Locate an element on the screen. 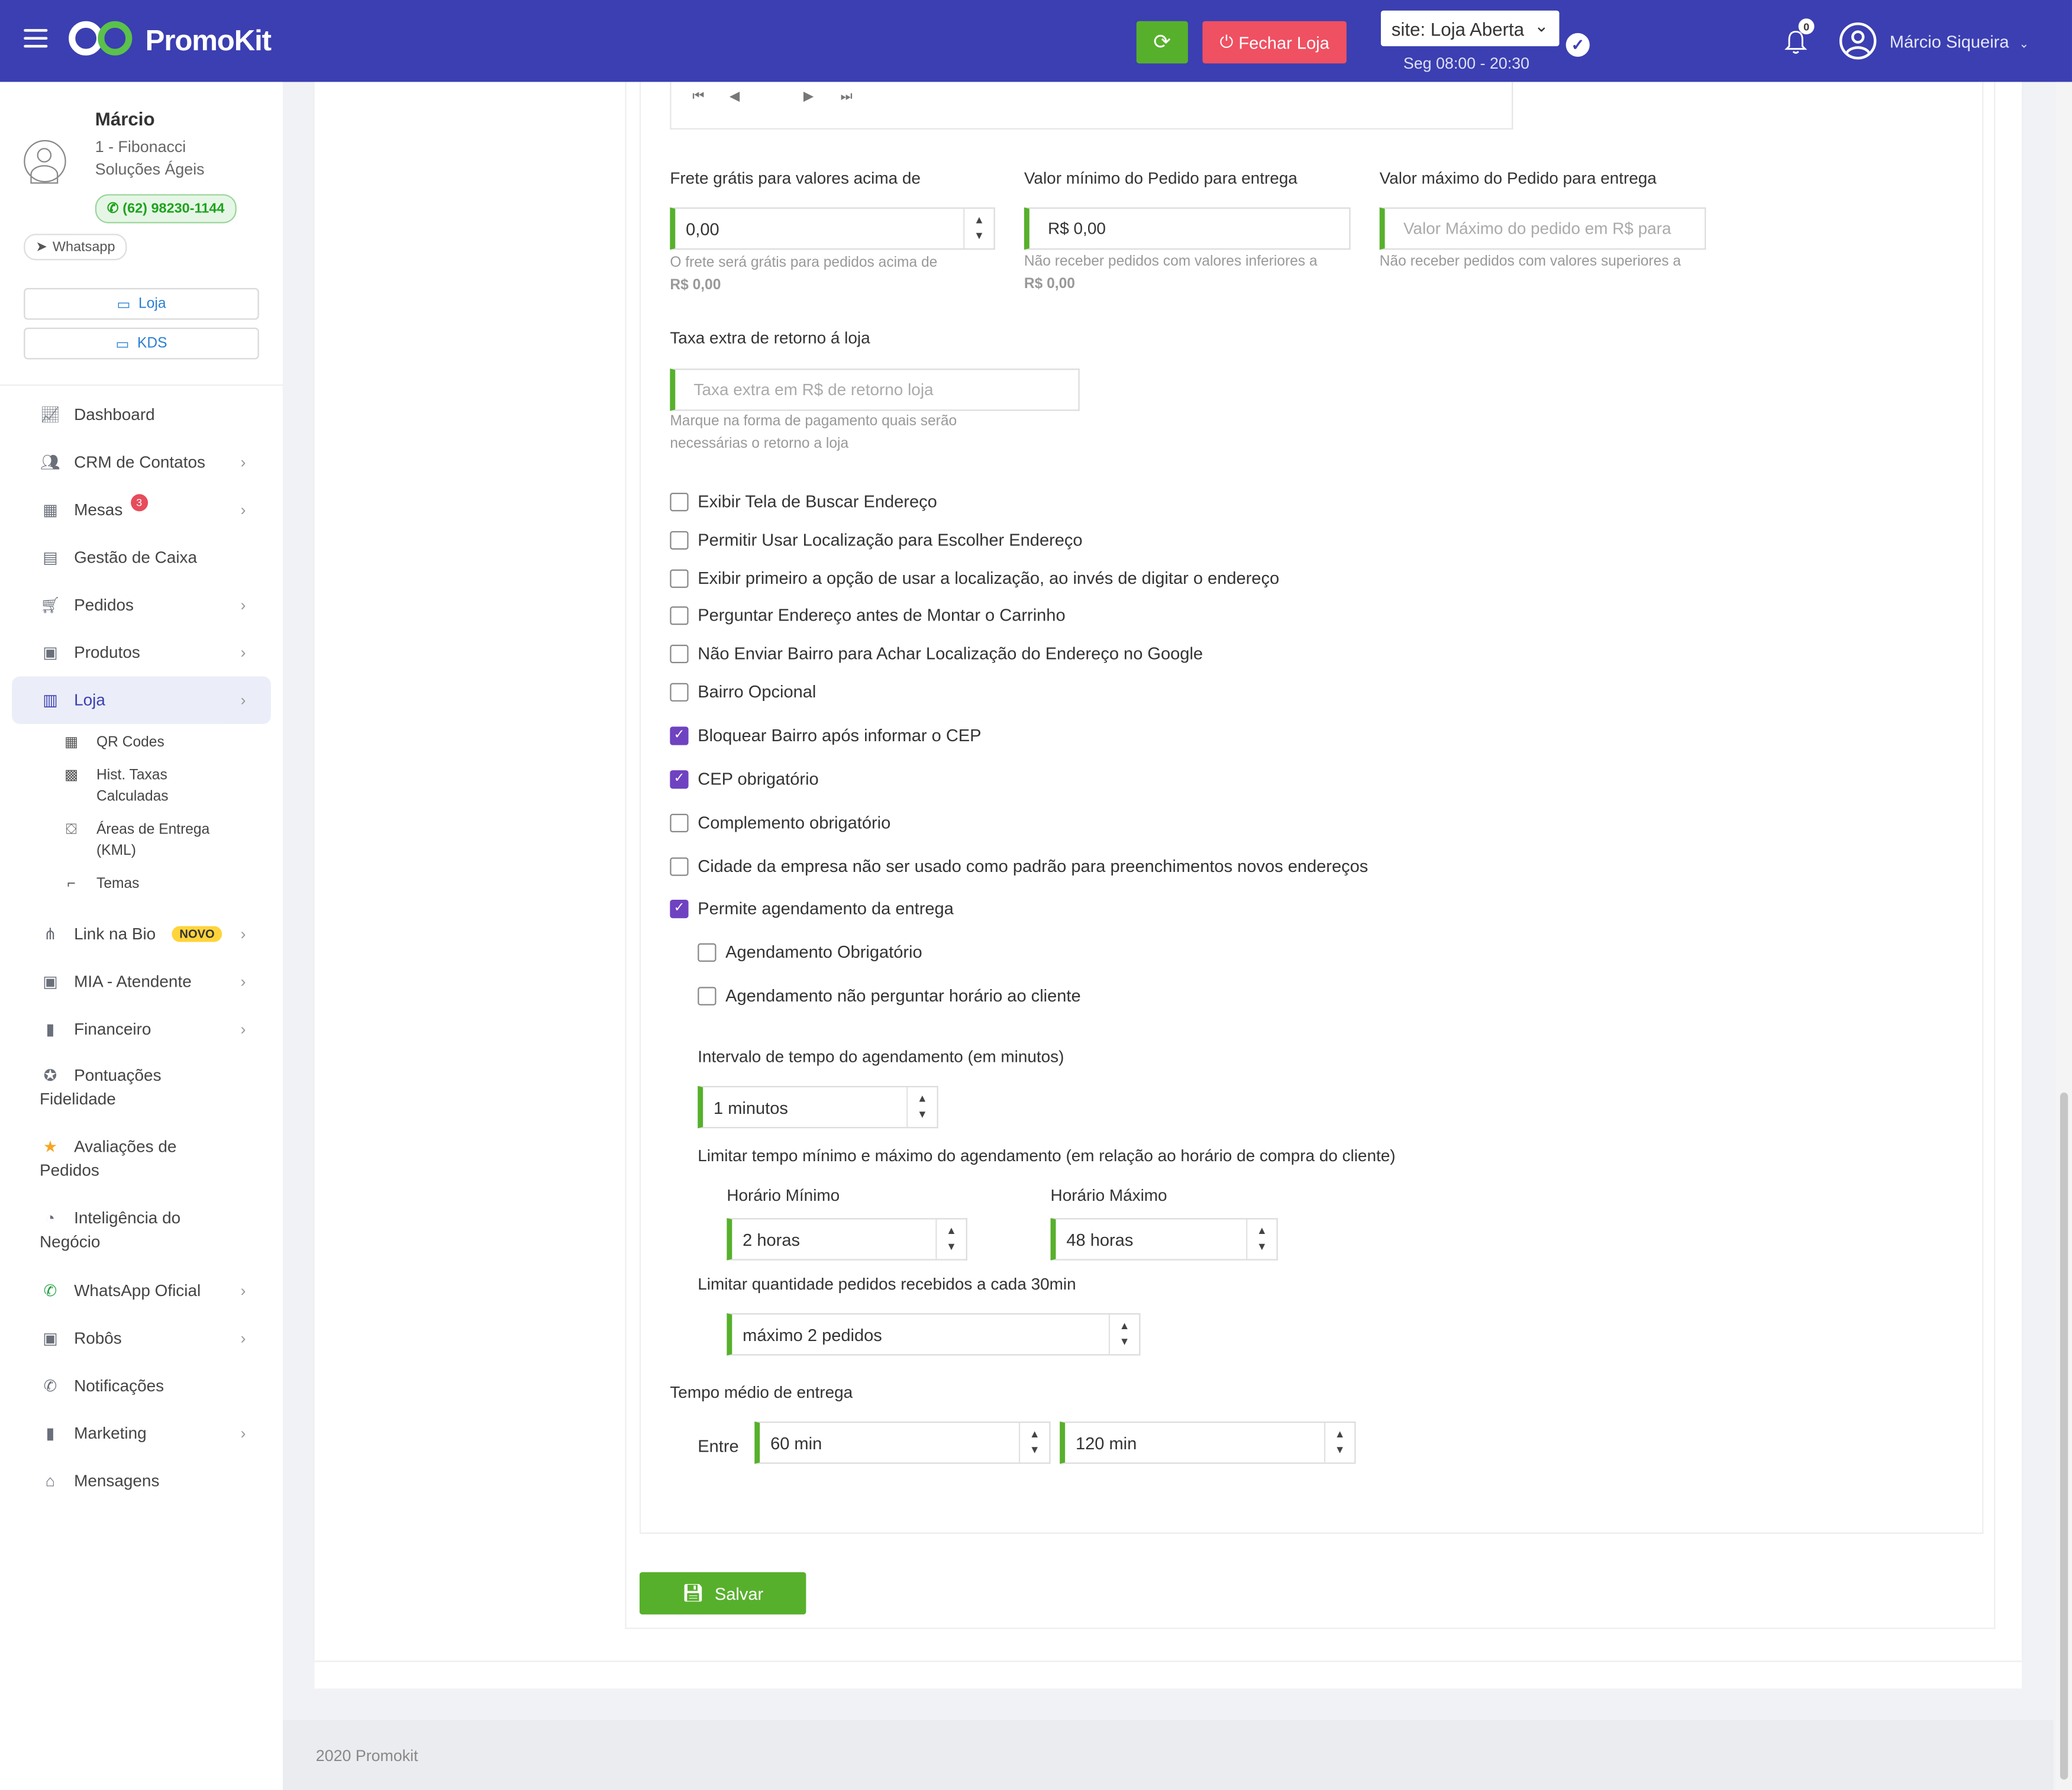  avg-time-to-input: 120 min ▲ ▼ is located at coordinates (1208, 1442).